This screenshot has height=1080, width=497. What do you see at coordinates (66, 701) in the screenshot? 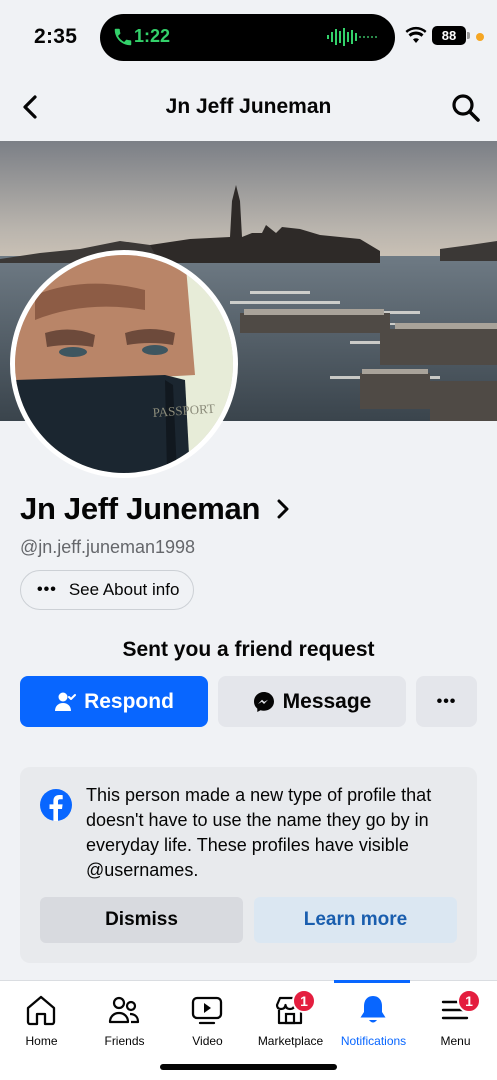
I see `person-check-icon` at bounding box center [66, 701].